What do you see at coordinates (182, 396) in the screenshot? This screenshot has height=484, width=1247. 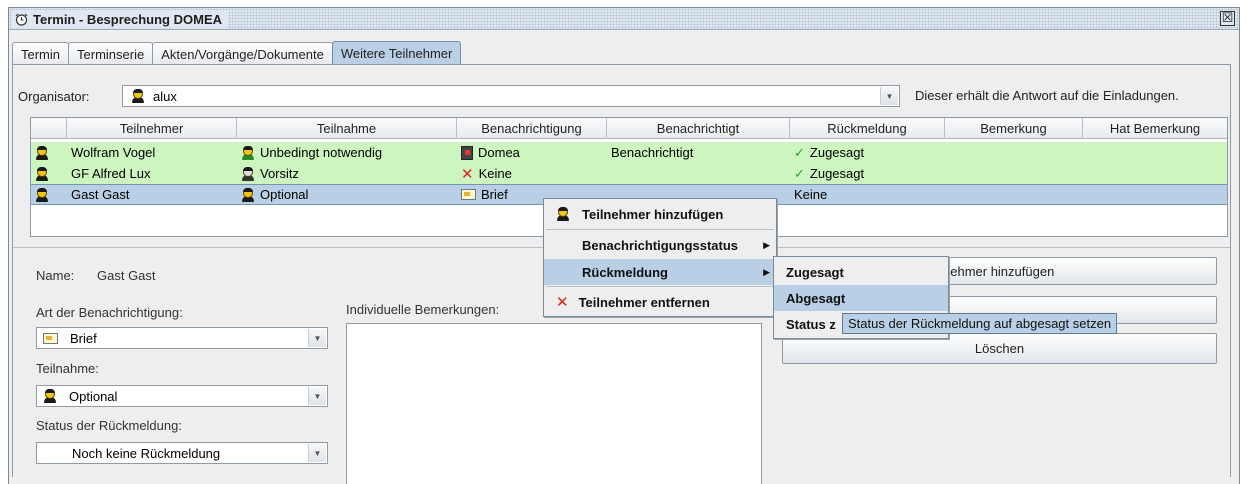 I see `participation-select: Optional ▼` at bounding box center [182, 396].